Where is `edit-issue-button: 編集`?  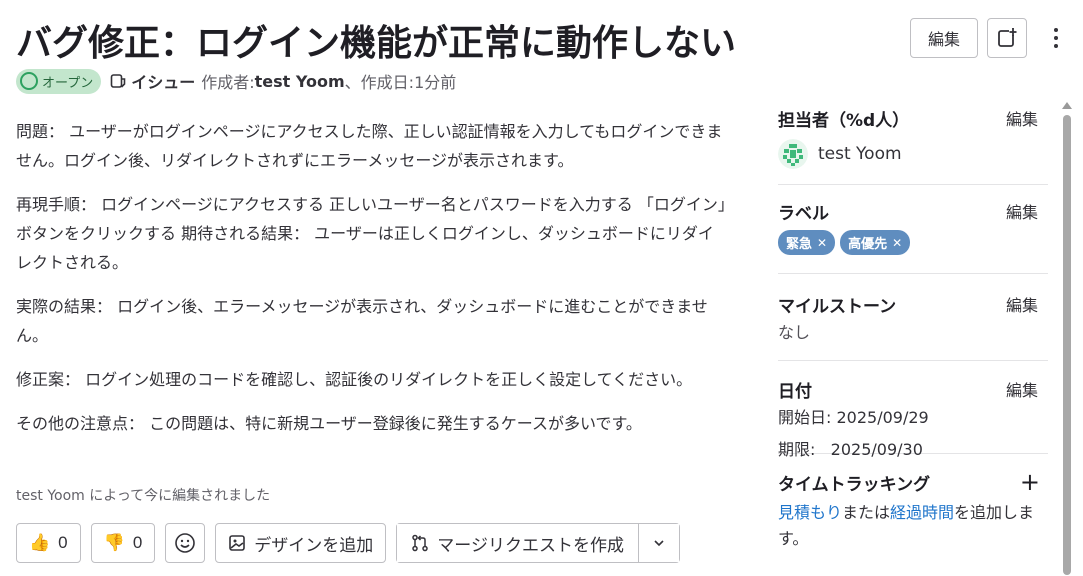 edit-issue-button: 編集 is located at coordinates (944, 38).